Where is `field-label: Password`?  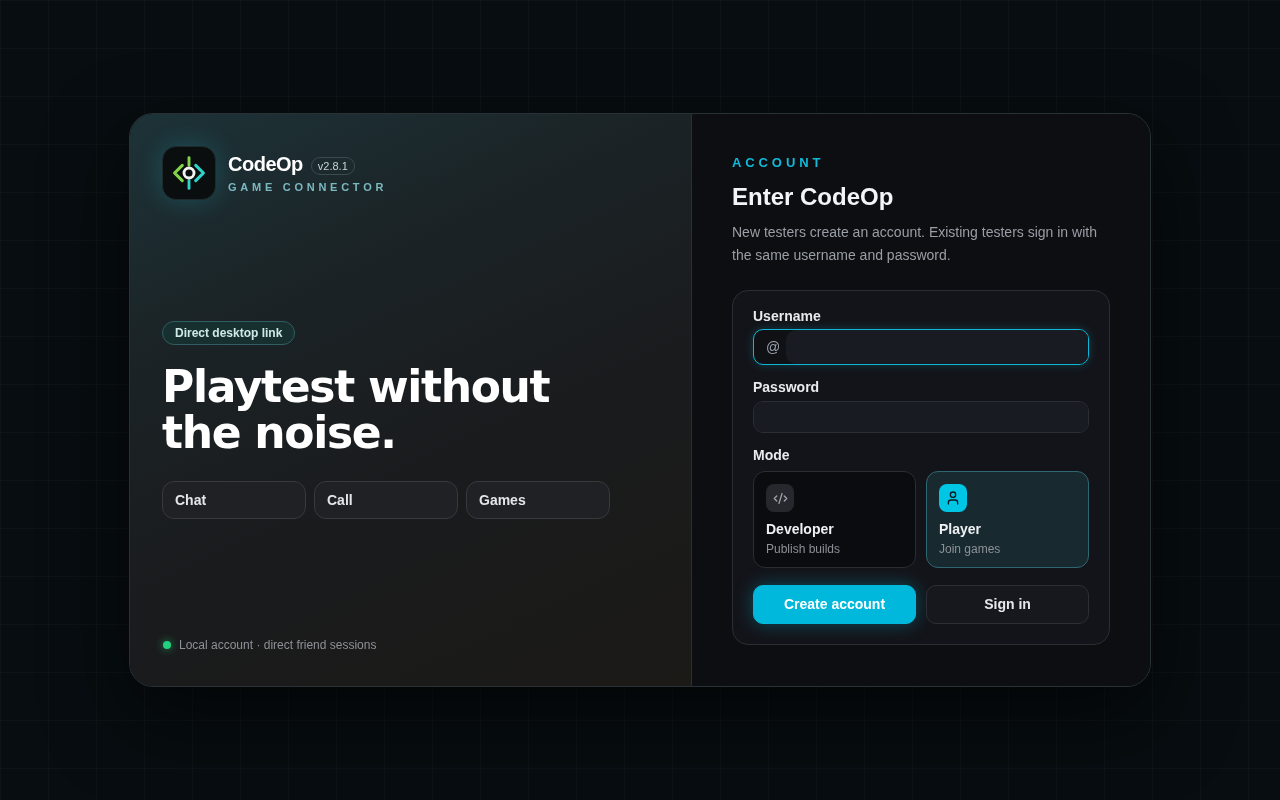 field-label: Password is located at coordinates (787, 387).